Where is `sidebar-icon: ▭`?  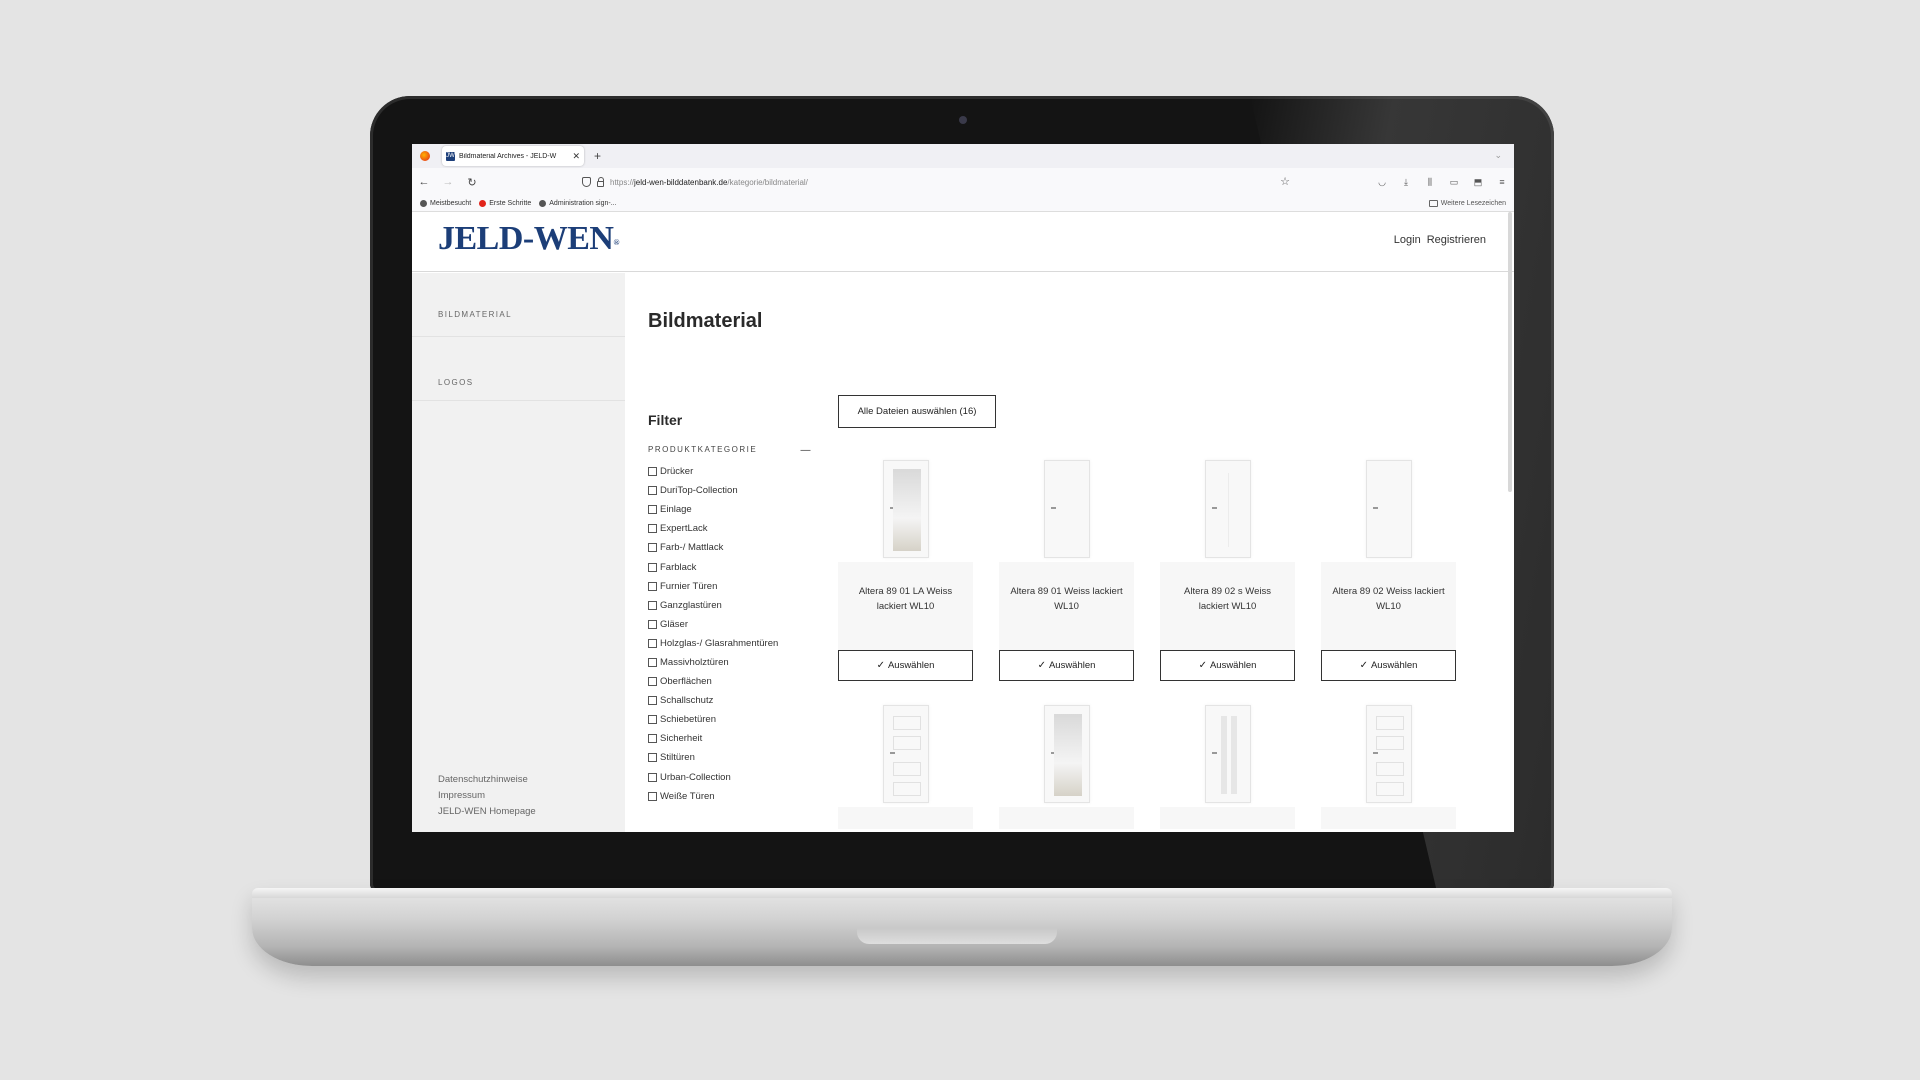
sidebar-icon: ▭ is located at coordinates (1454, 182).